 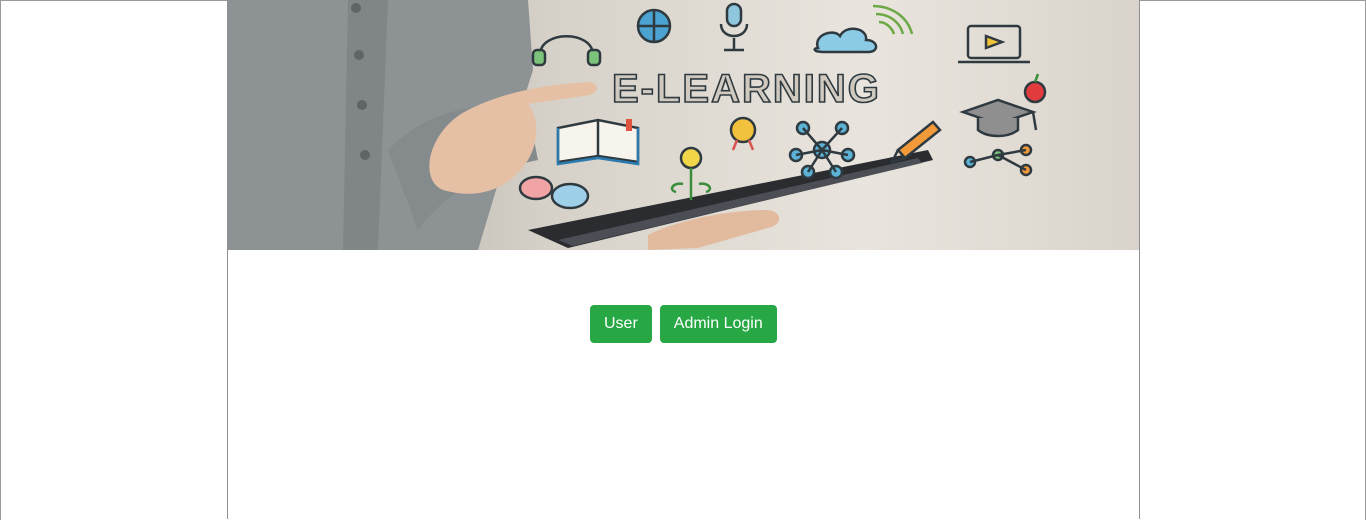 I want to click on hero-banner-text: E-LEARNING, so click(x=746, y=89).